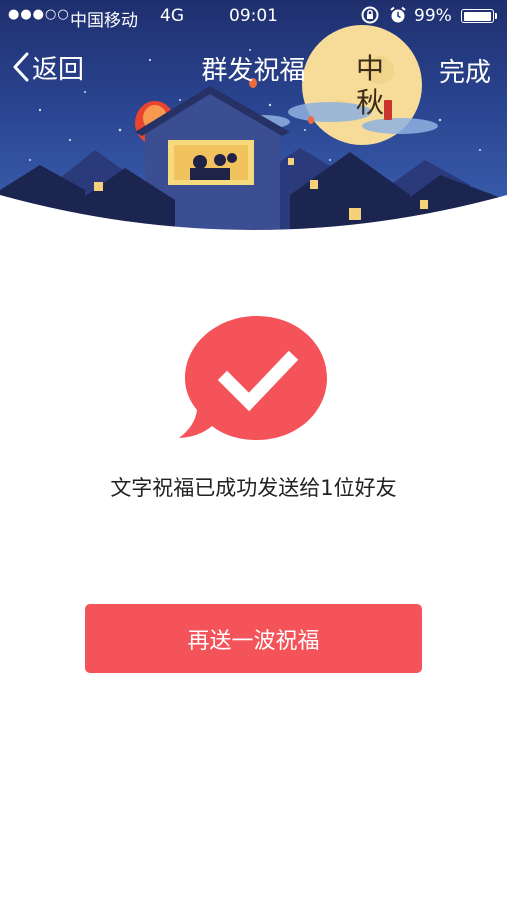  I want to click on success-message: 文字祝福已成功发送给1位好友, so click(253, 488).